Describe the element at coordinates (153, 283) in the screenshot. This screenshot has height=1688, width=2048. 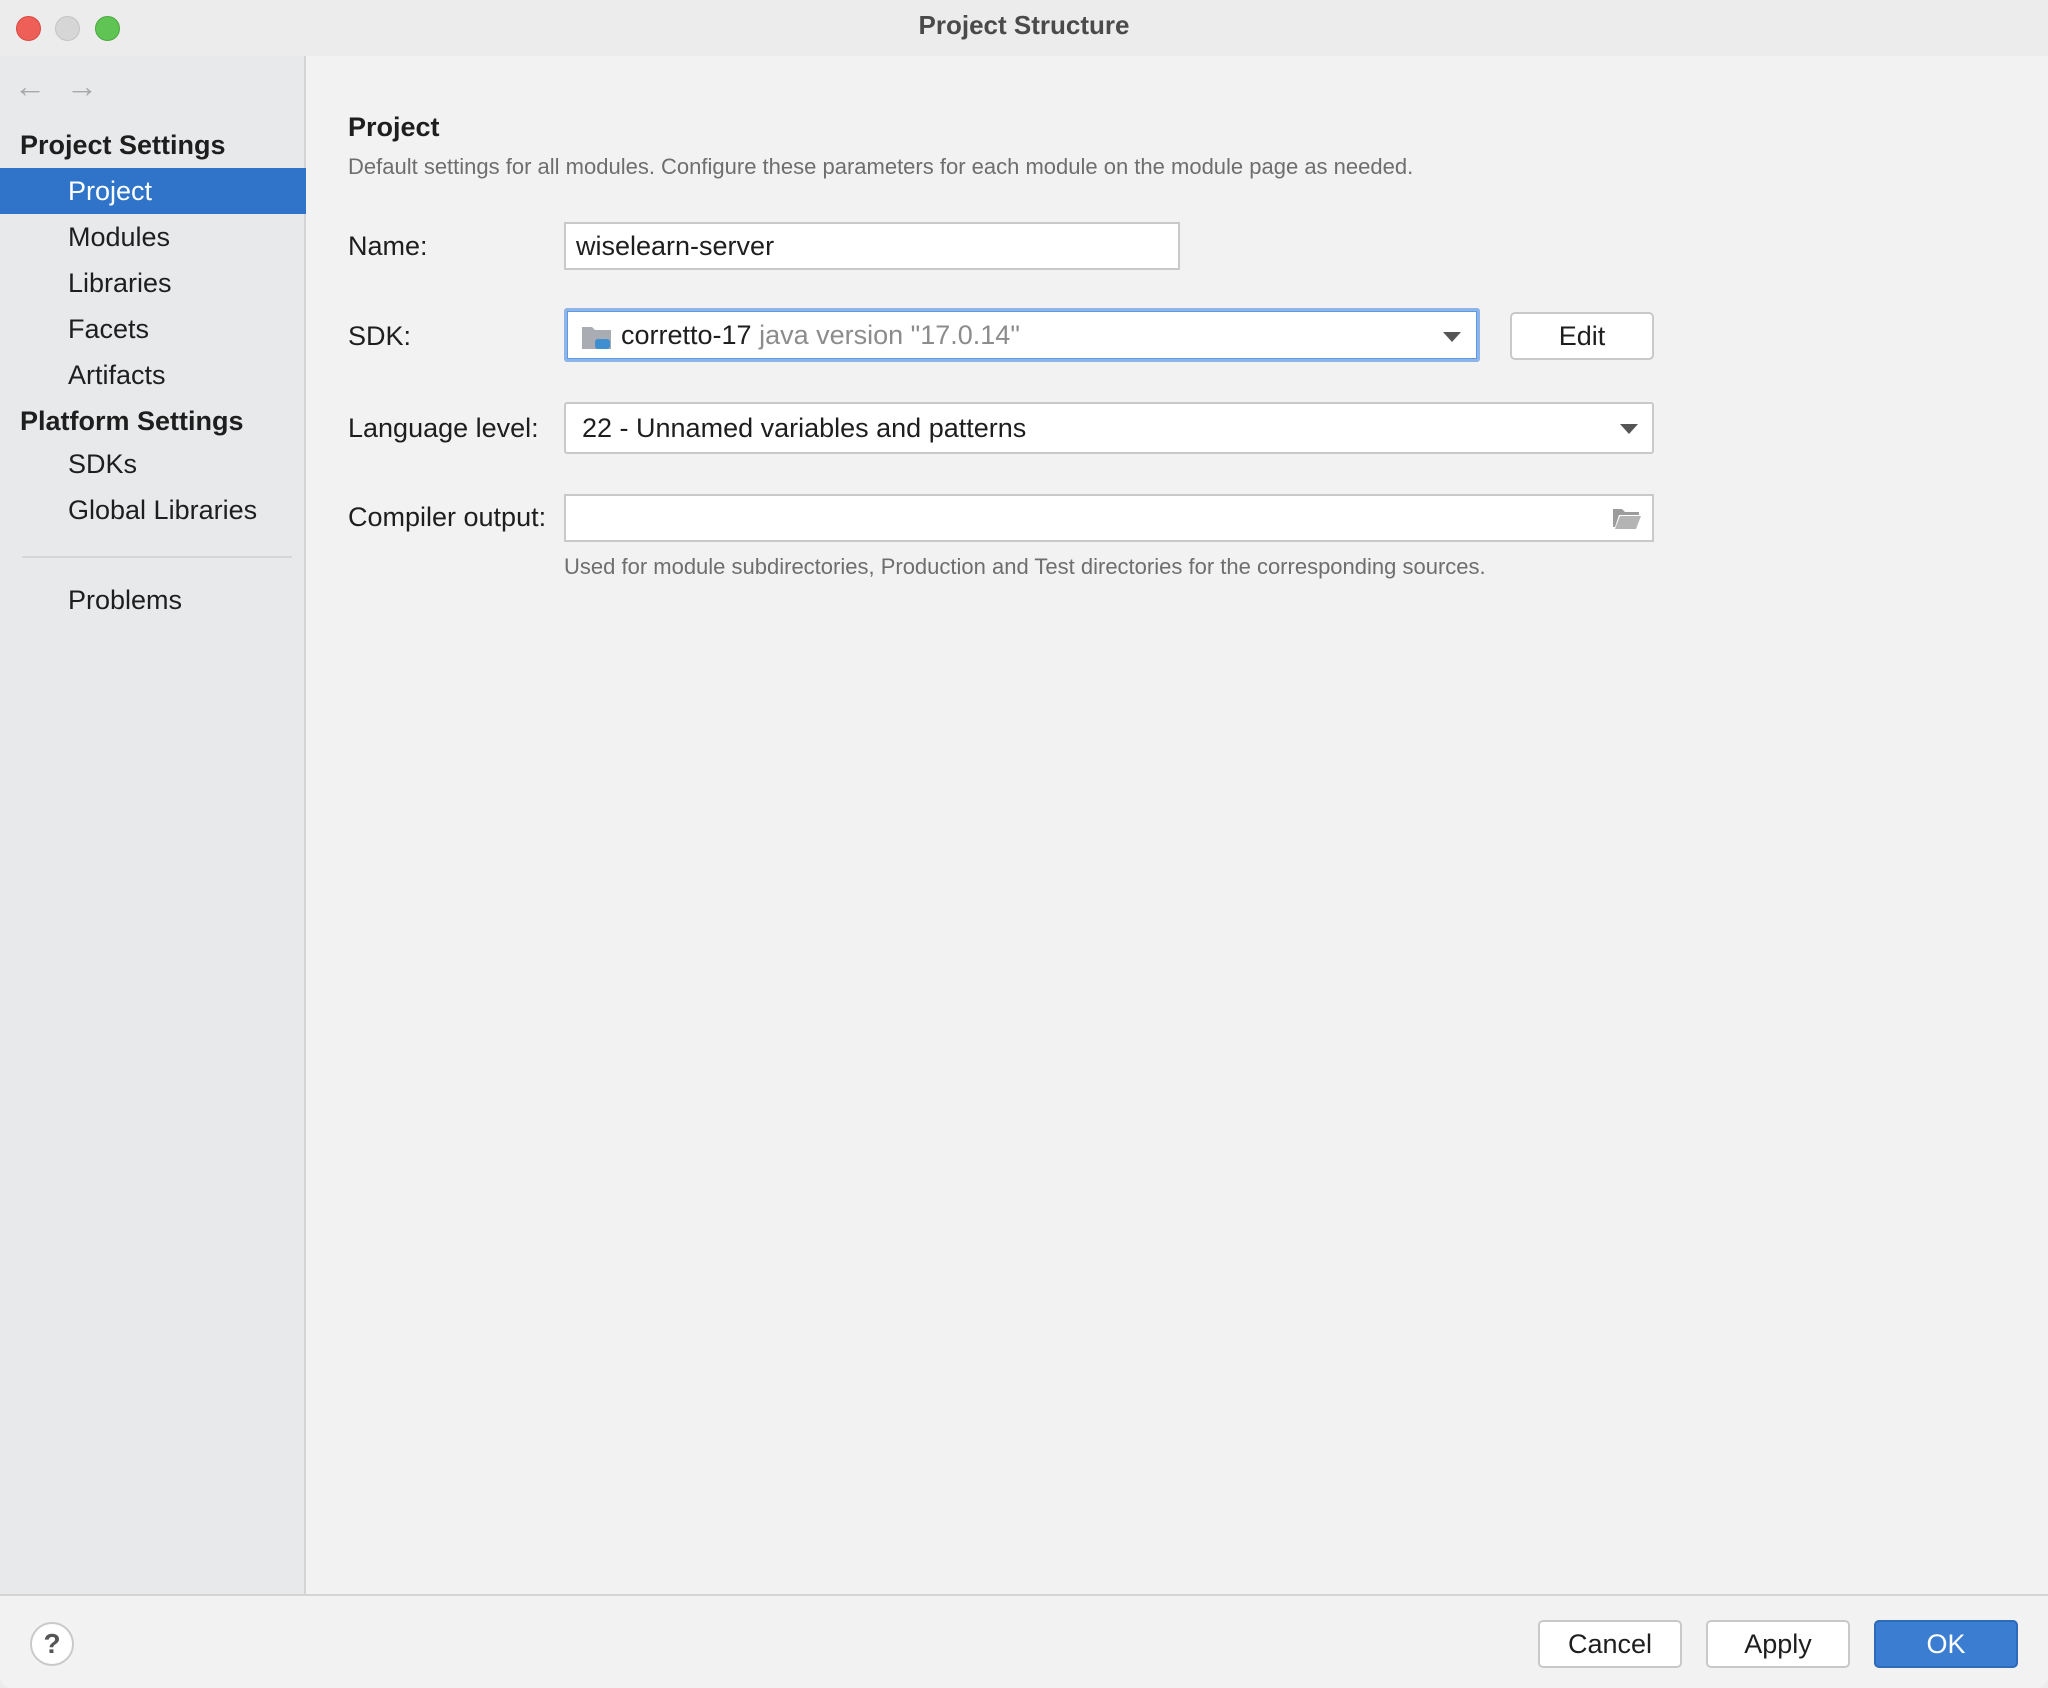
I see `sidebar-item-libraries: Libraries` at that location.